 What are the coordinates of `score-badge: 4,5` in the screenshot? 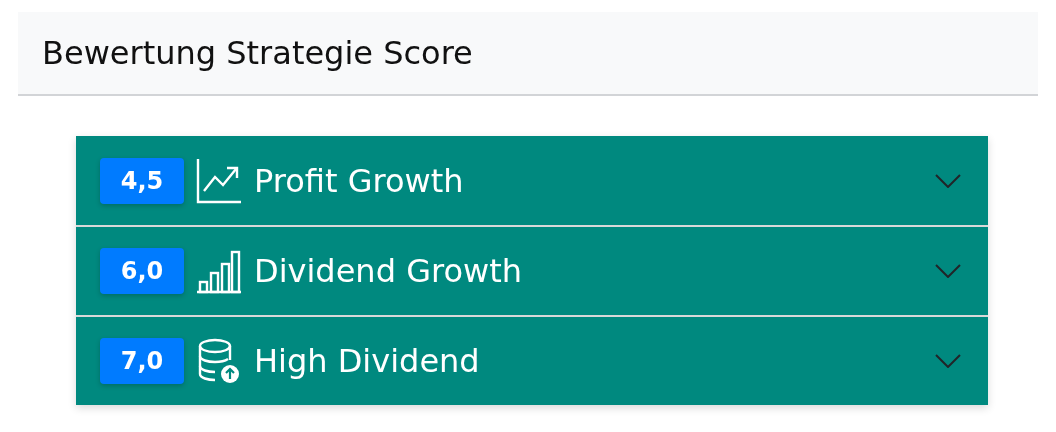 It's located at (142, 180).